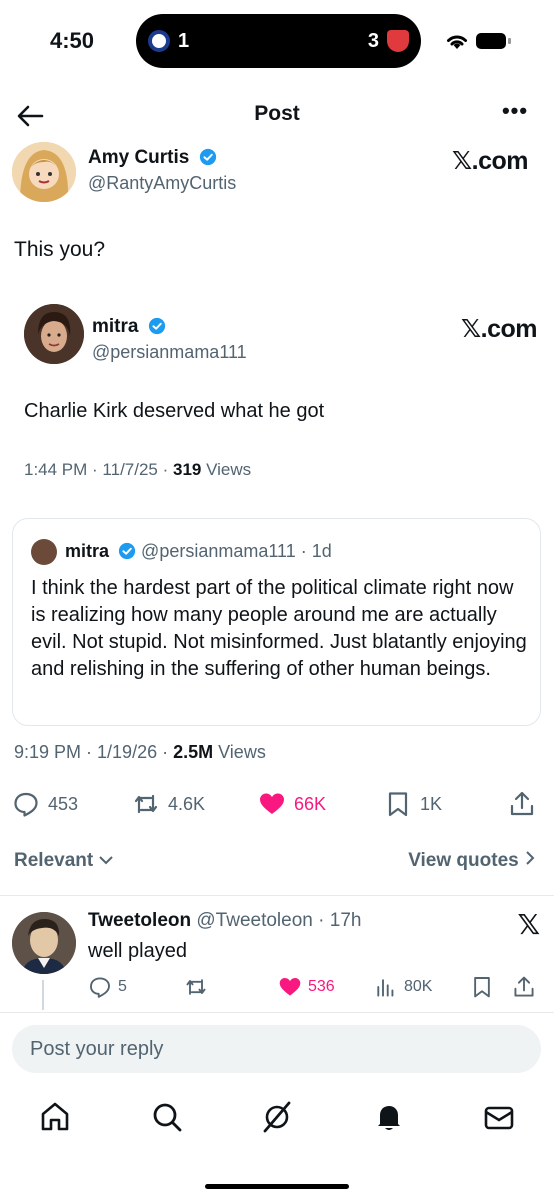 Image resolution: width=554 pixels, height=1200 pixels. I want to click on post-timestamp: 9:19 PM · 1/19/26 ·, so click(93, 752).